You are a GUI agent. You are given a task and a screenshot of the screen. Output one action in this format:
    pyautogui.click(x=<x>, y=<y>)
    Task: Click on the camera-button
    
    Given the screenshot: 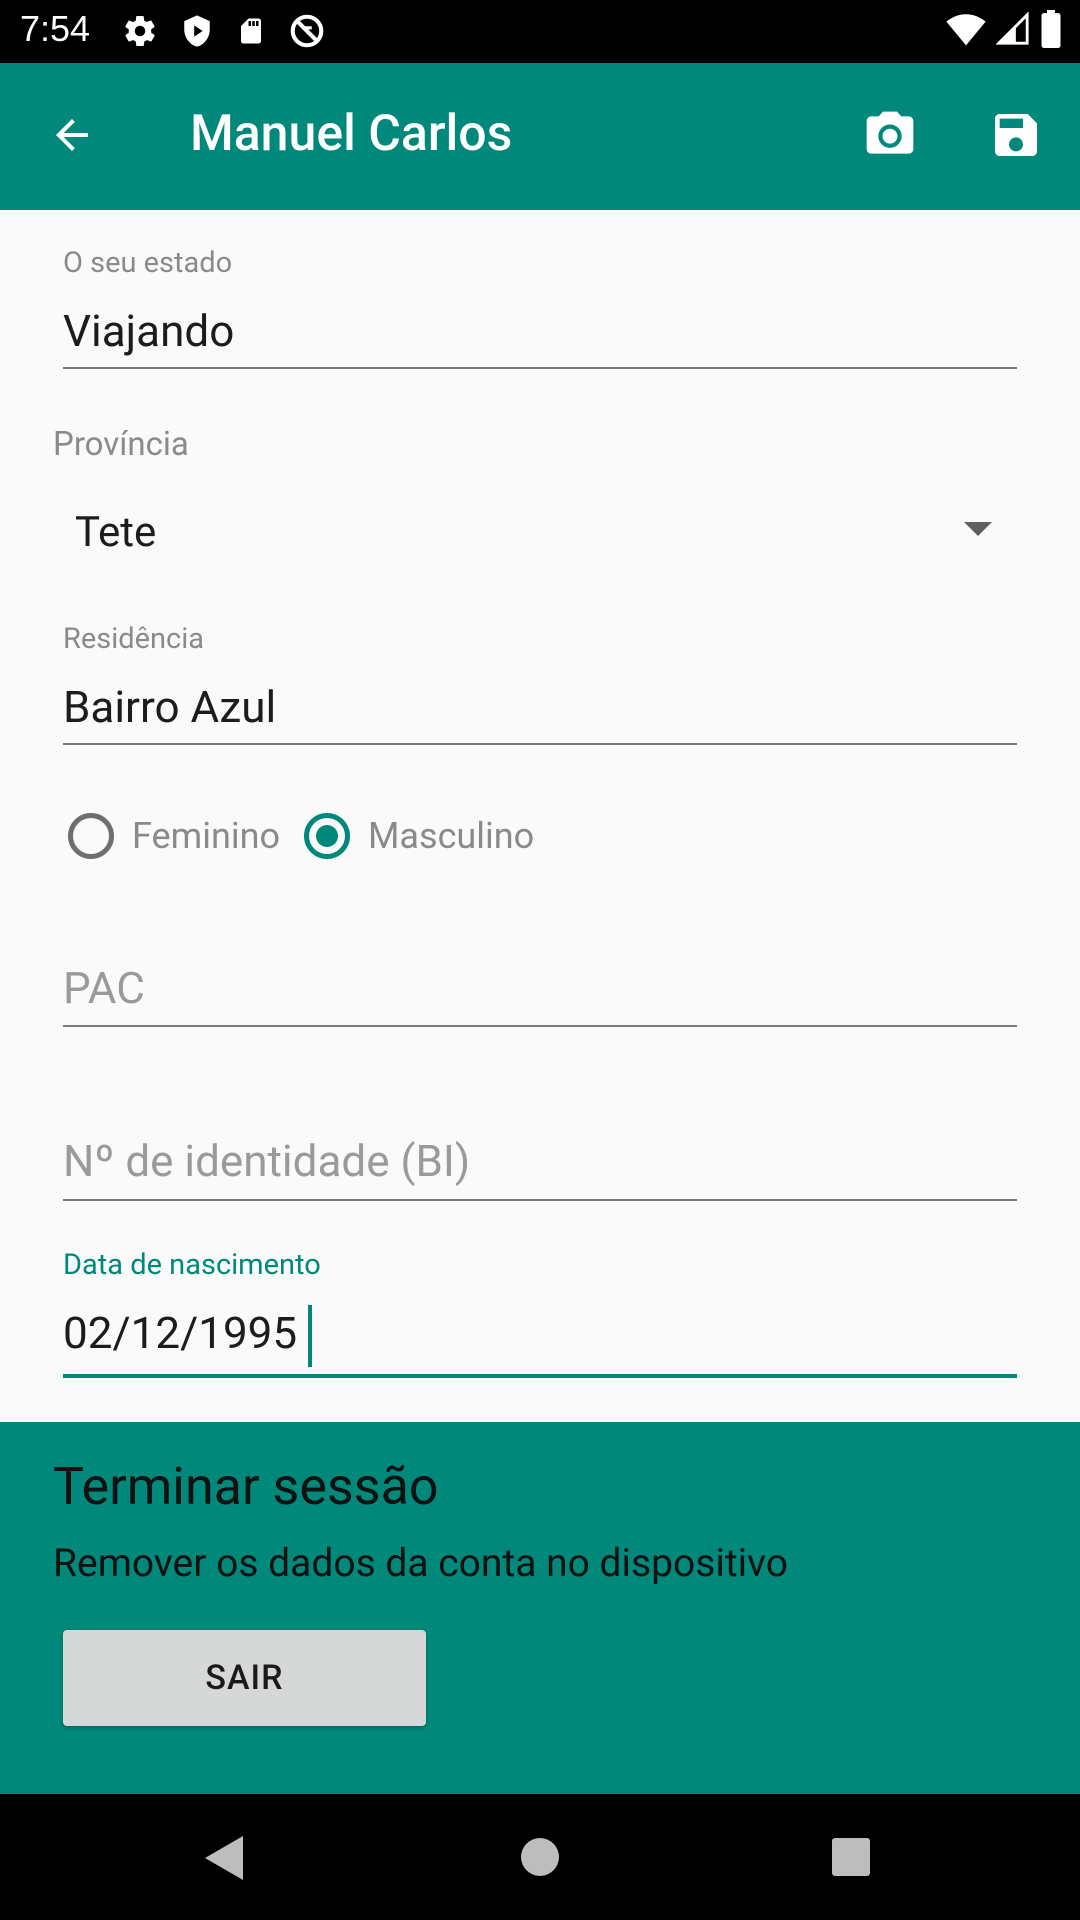 What is the action you would take?
    pyautogui.click(x=890, y=137)
    